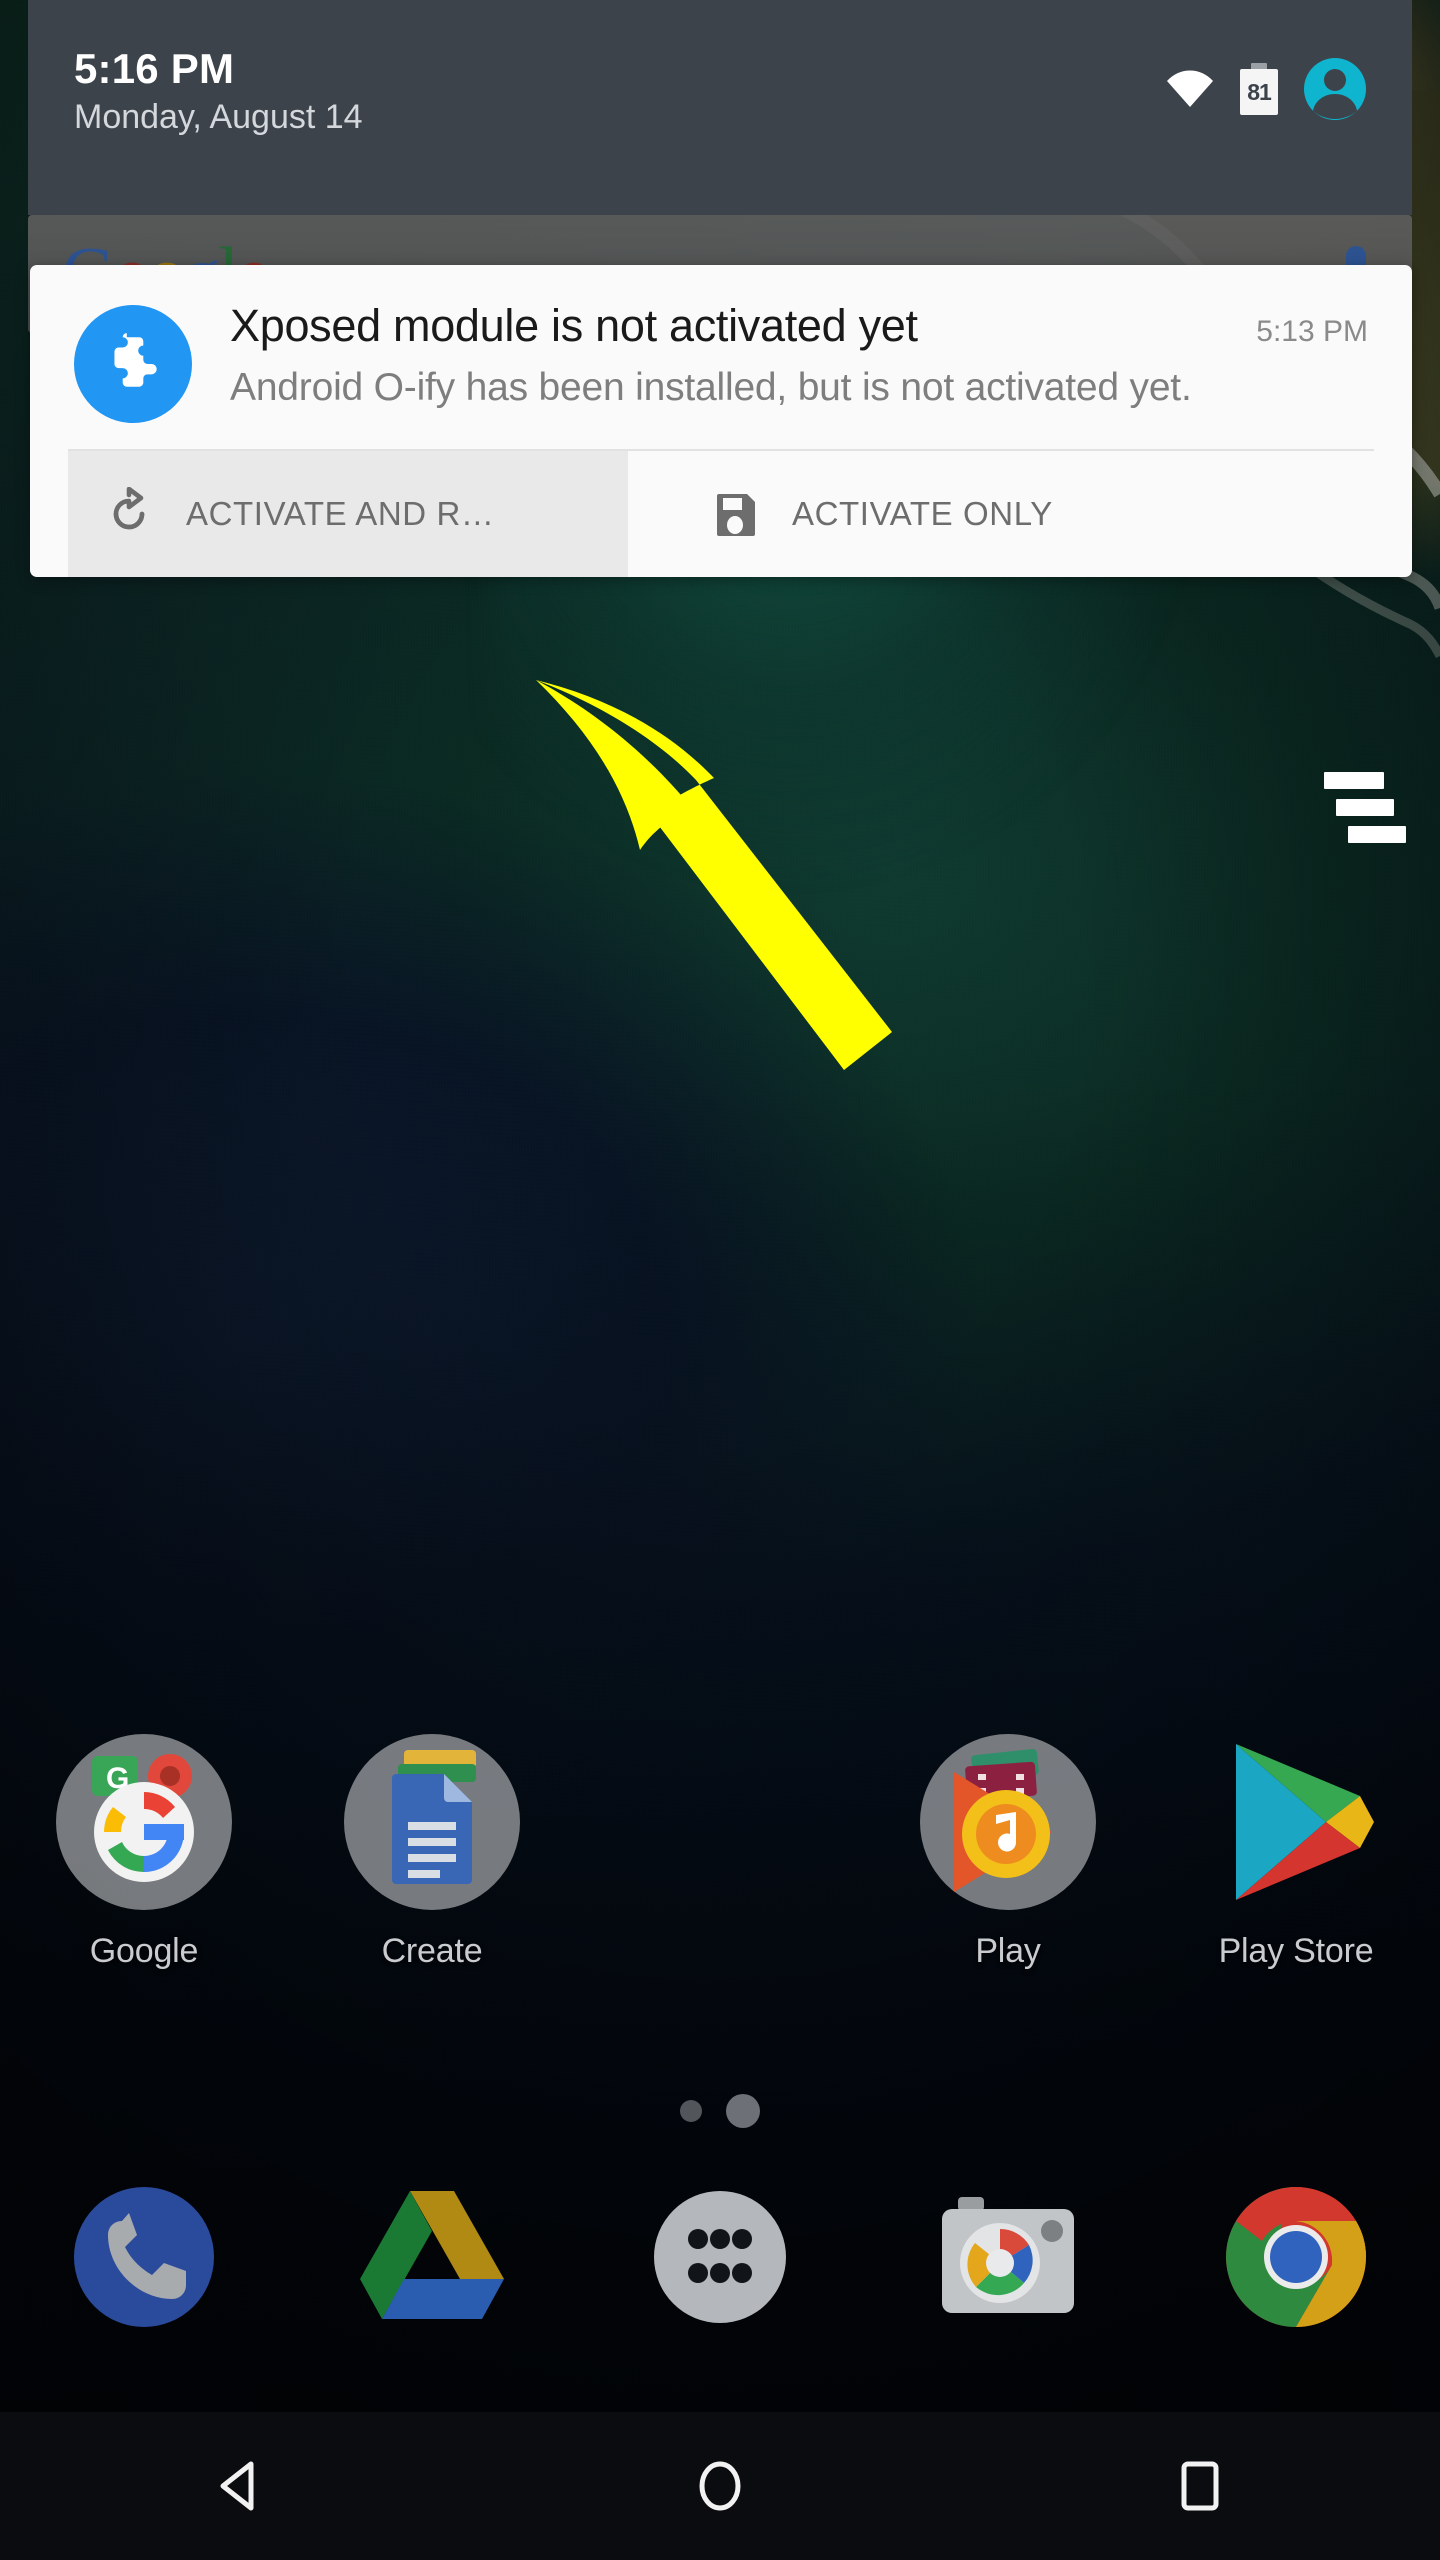 This screenshot has width=1440, height=2560. I want to click on back-triangle-icon, so click(240, 2486).